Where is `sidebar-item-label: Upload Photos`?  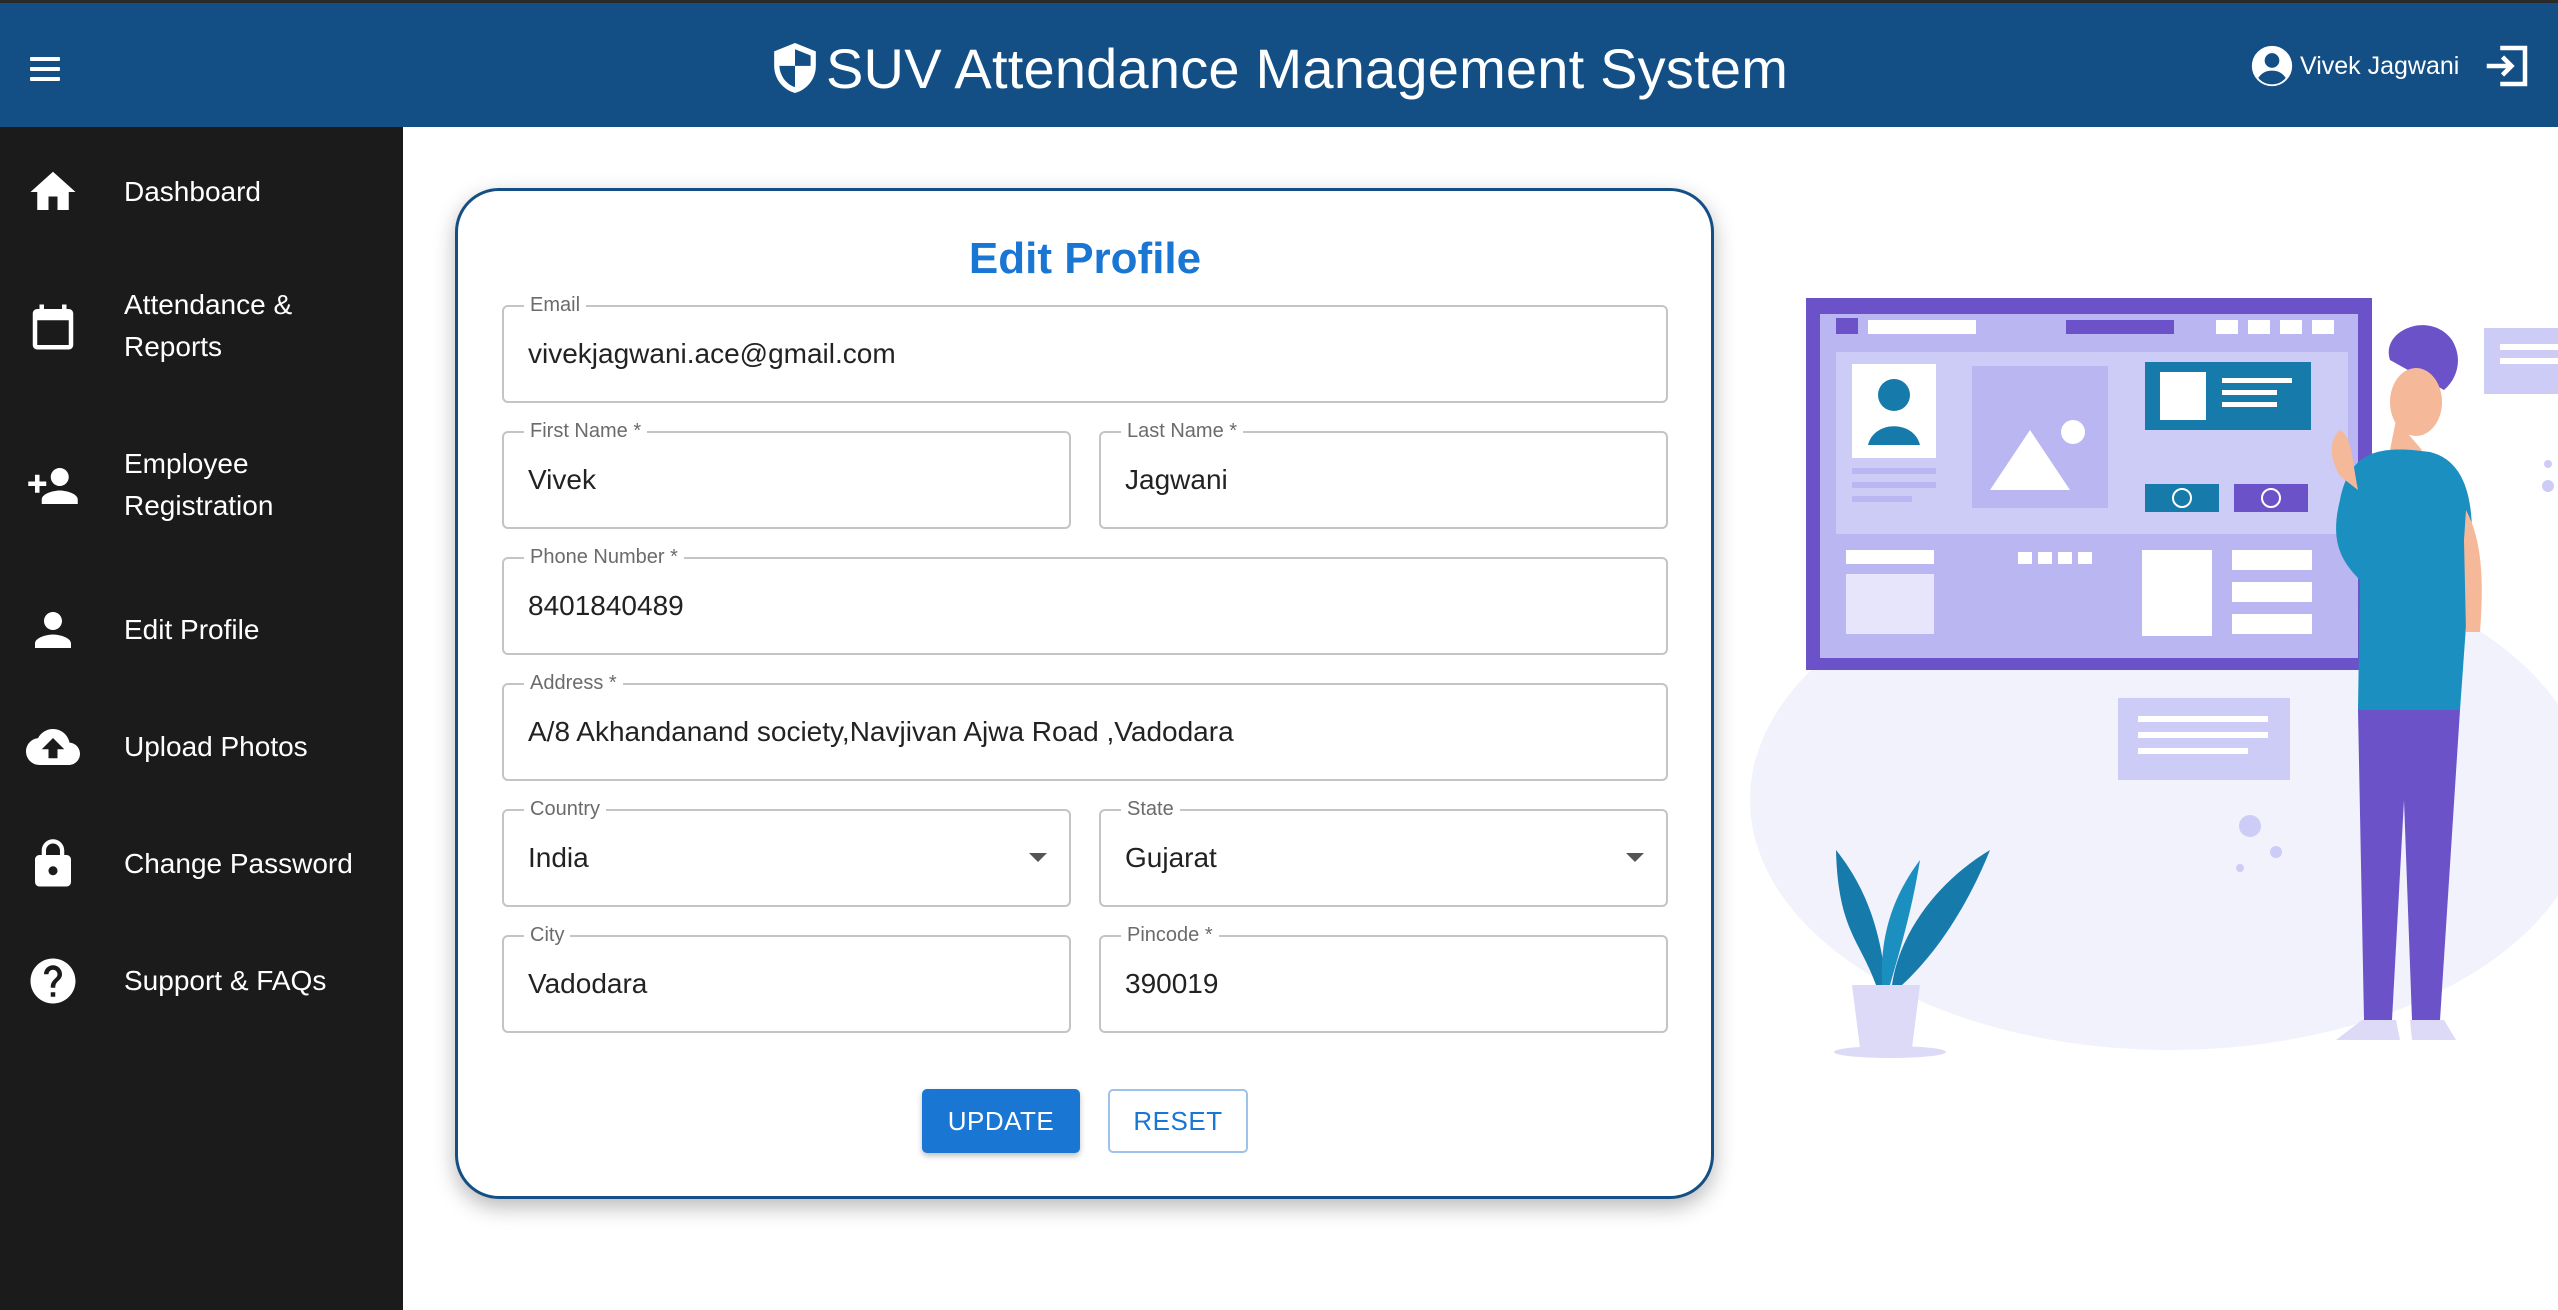 sidebar-item-label: Upload Photos is located at coordinates (216, 746).